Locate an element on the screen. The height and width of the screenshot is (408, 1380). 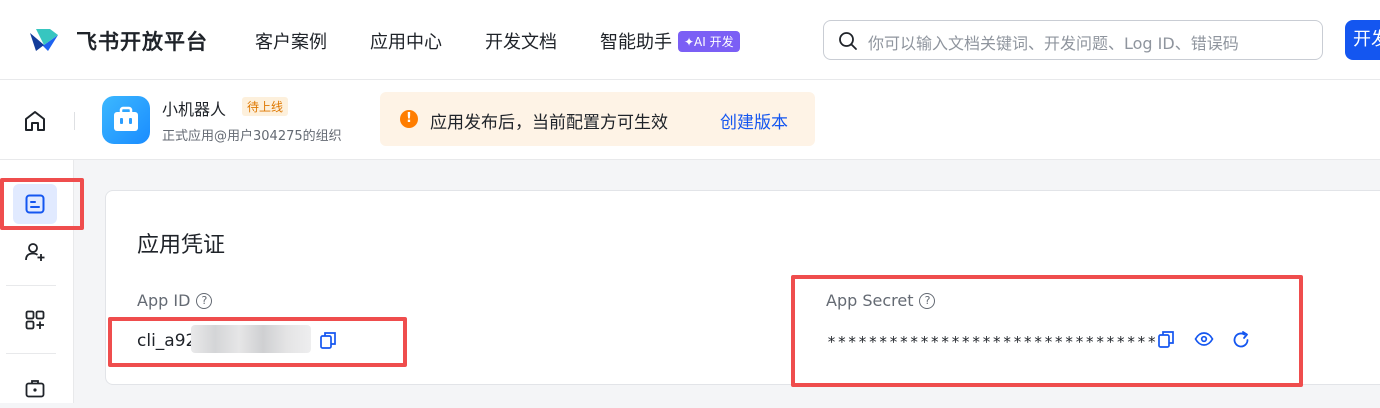
highlight-box-app-id is located at coordinates (257, 342).